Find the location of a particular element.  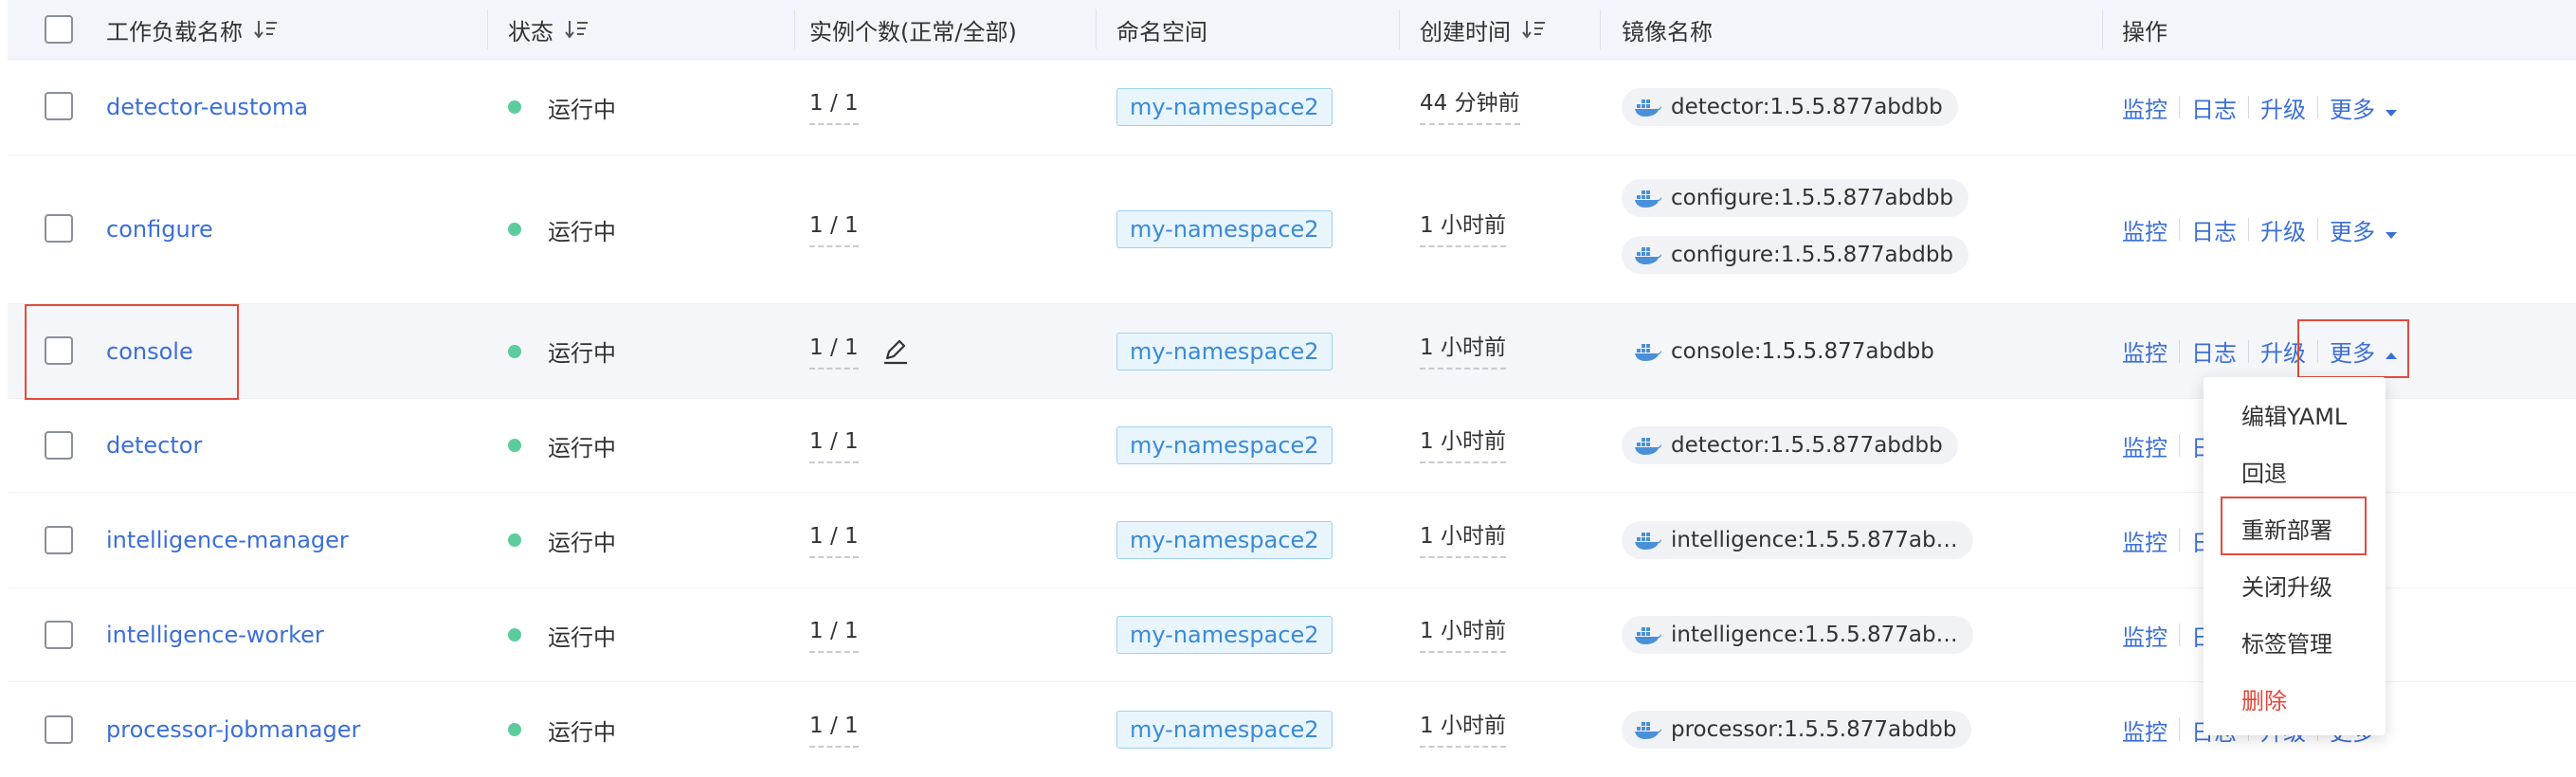

workload-name-link: processor-jobmanager is located at coordinates (233, 729).